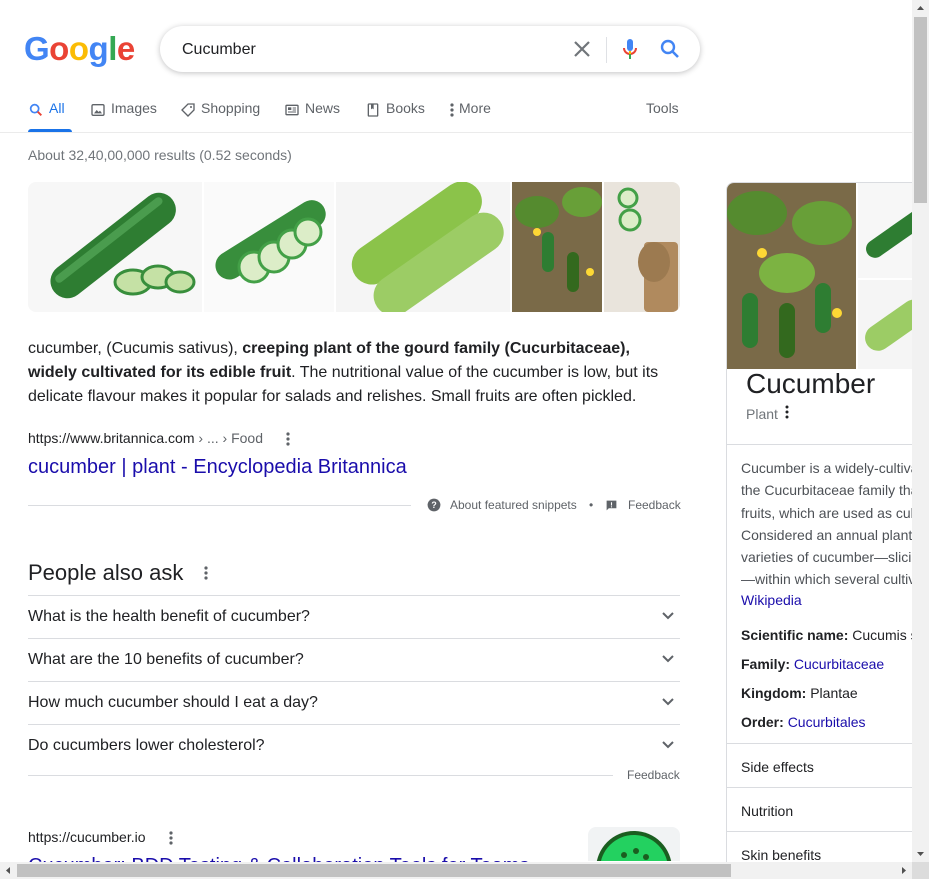 The image size is (929, 884). I want to click on paa-question-text: What are the 10 benefits of cucumber?, so click(166, 659).